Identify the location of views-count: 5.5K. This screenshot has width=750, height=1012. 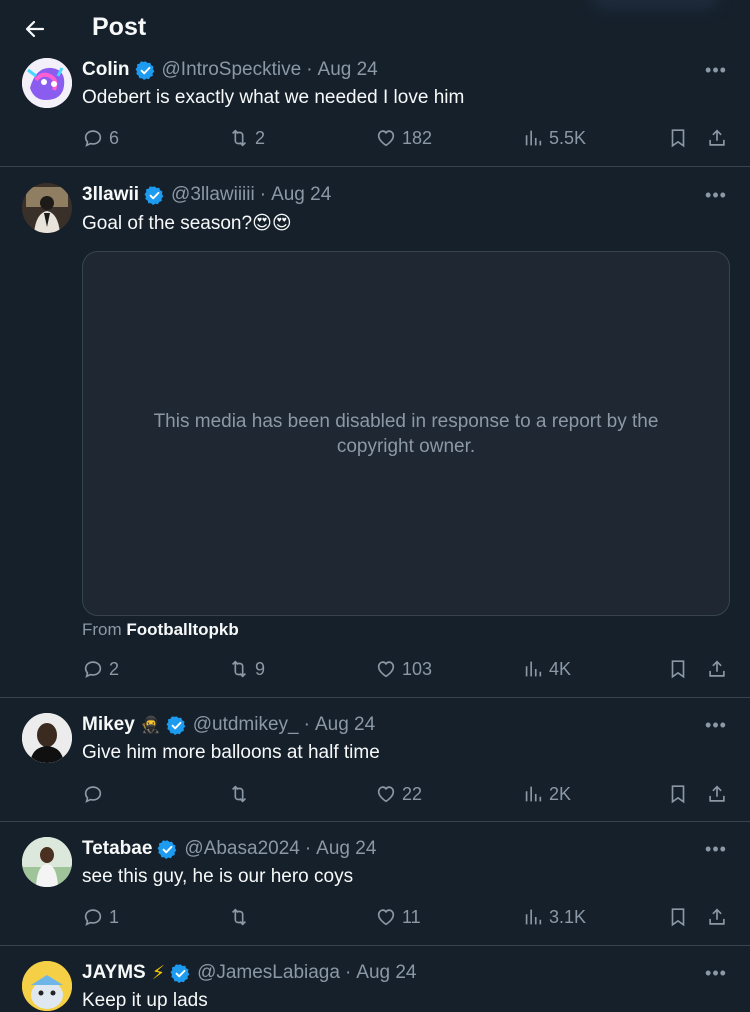
(568, 137).